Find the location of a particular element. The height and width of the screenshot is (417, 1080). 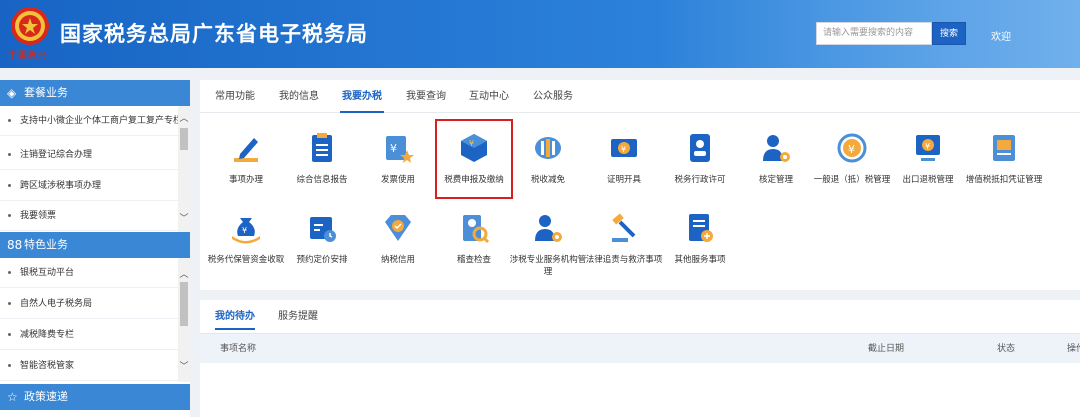

tab-my-info: 我的信息 is located at coordinates (299, 96).